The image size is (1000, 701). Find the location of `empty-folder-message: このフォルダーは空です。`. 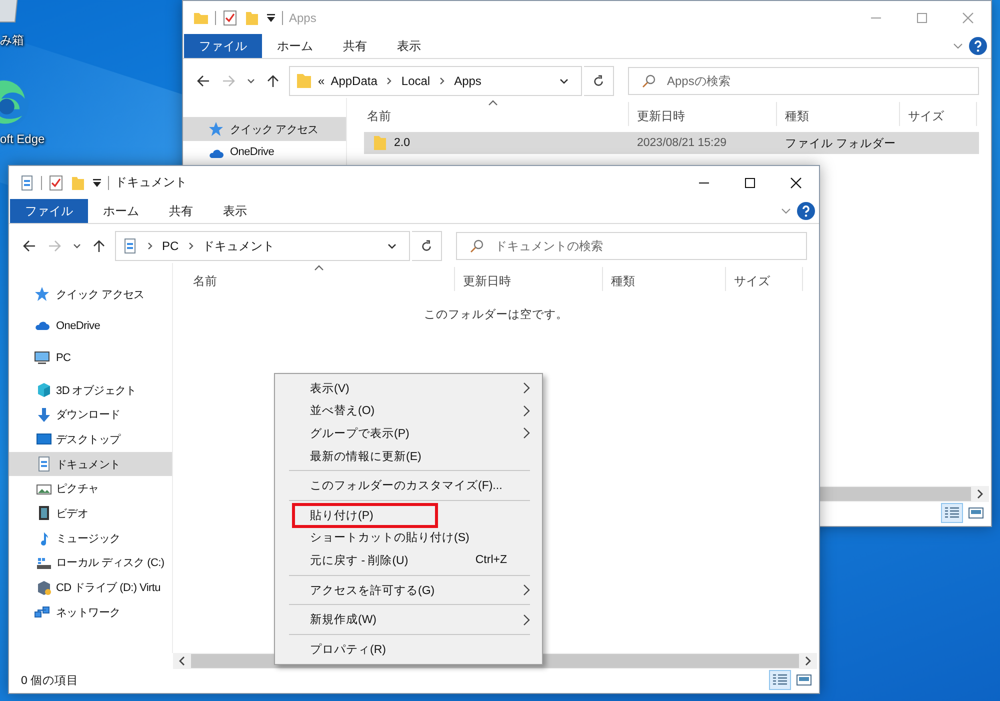

empty-folder-message: このフォルダーは空です。 is located at coordinates (496, 314).